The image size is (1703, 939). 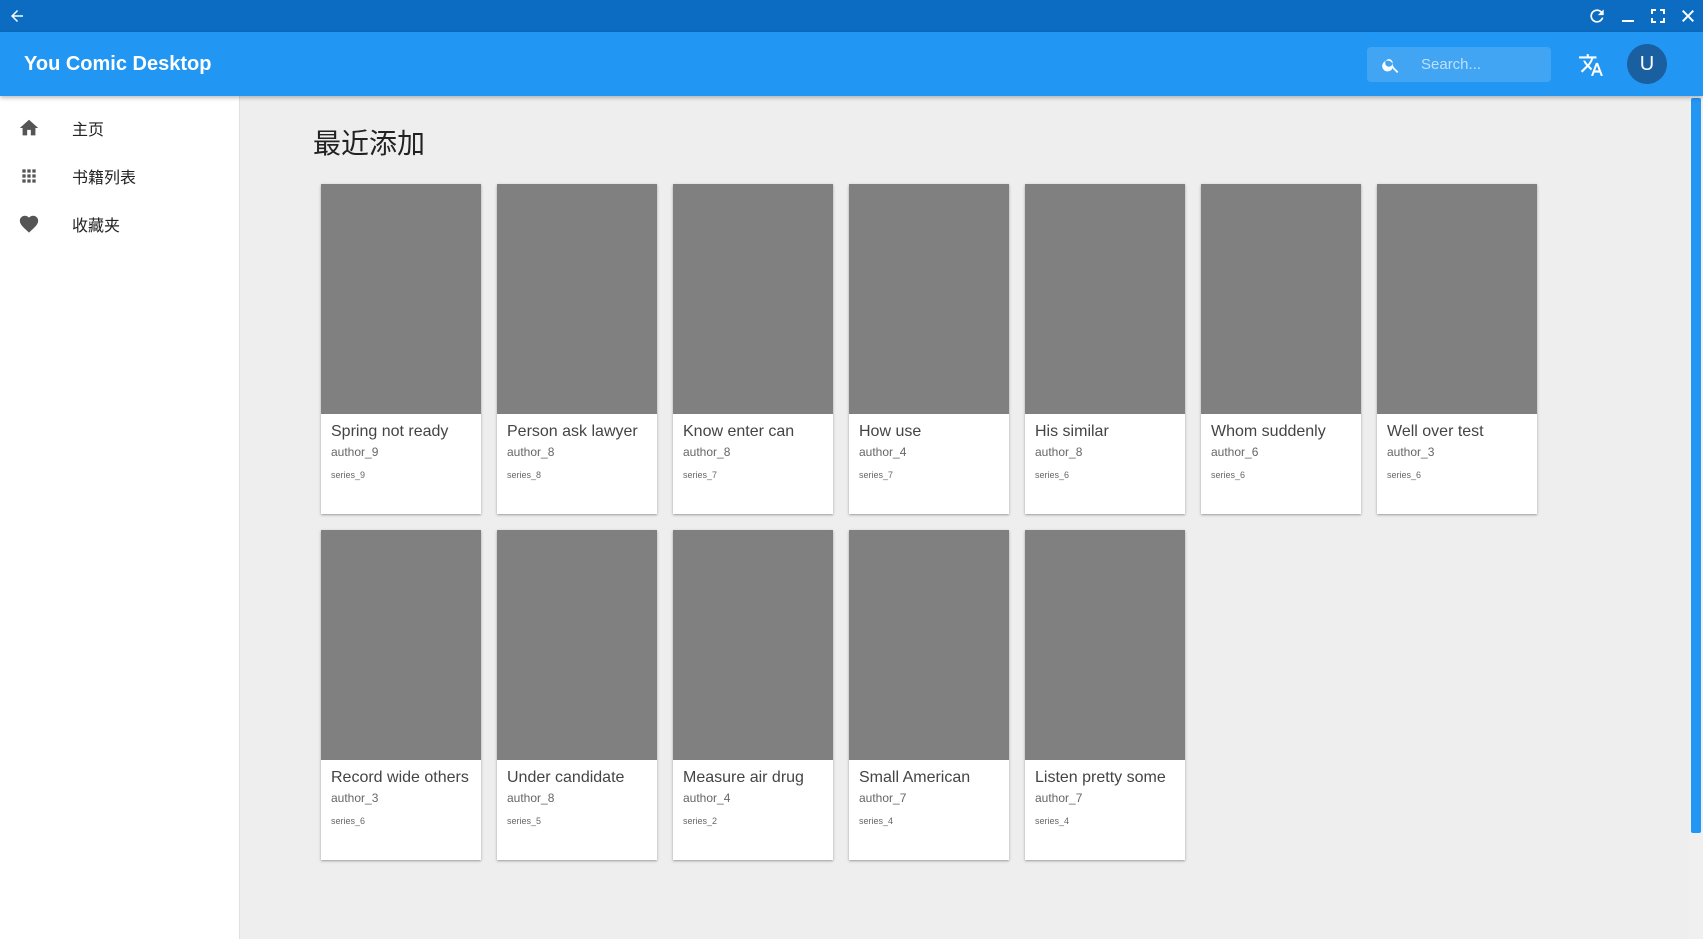 I want to click on book-title: Whom suddenly, so click(x=1268, y=431).